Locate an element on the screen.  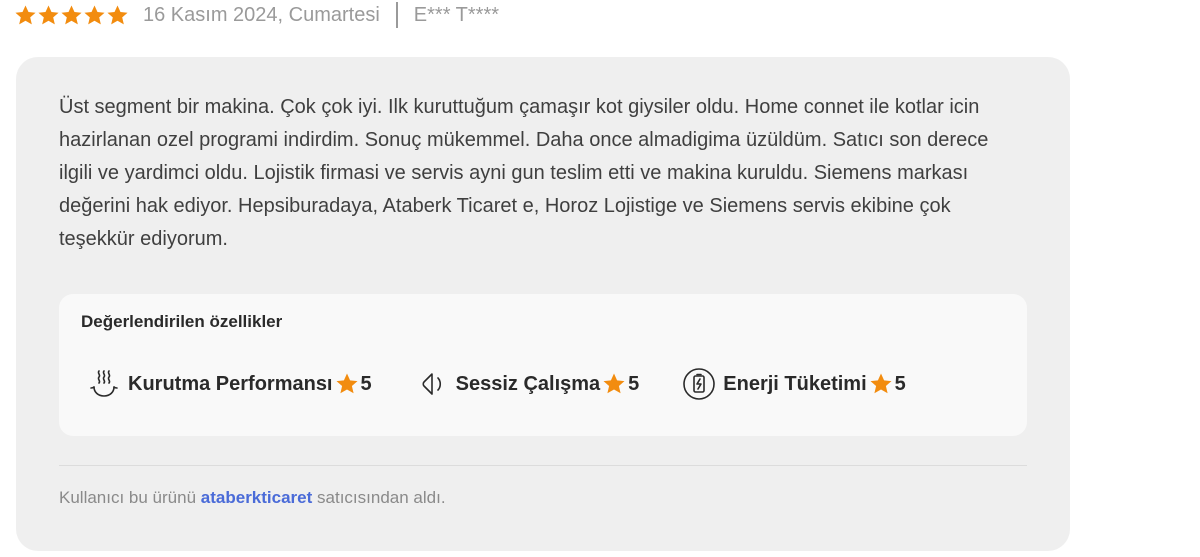
review-author: E*** T**** is located at coordinates (456, 14).